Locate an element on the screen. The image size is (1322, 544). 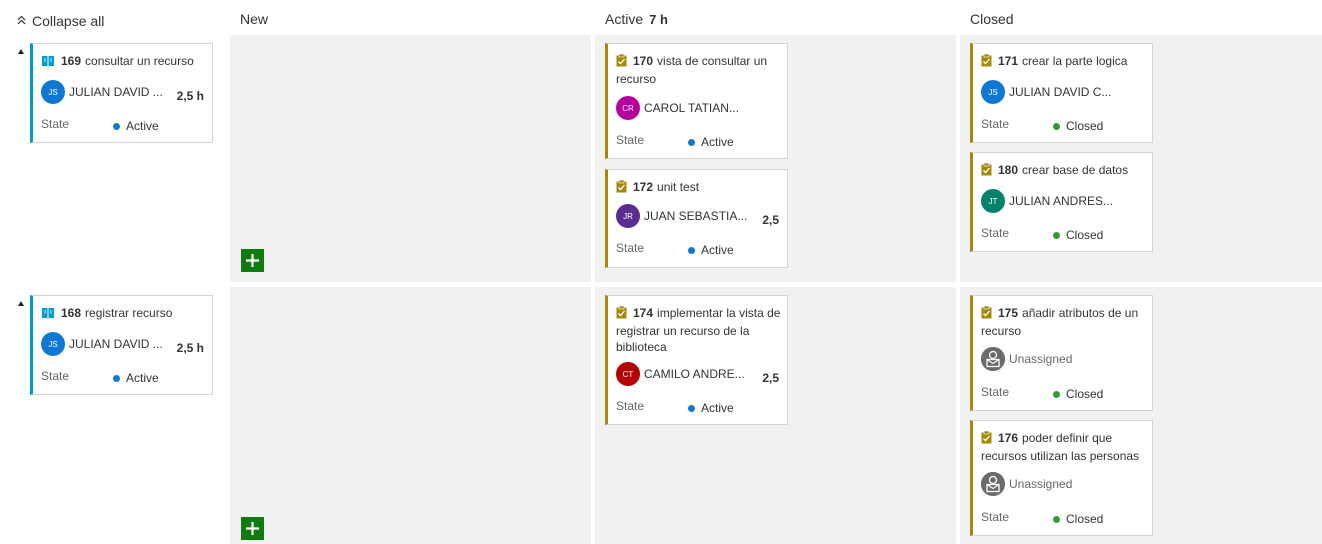
column-title-active: Active is located at coordinates (624, 19).